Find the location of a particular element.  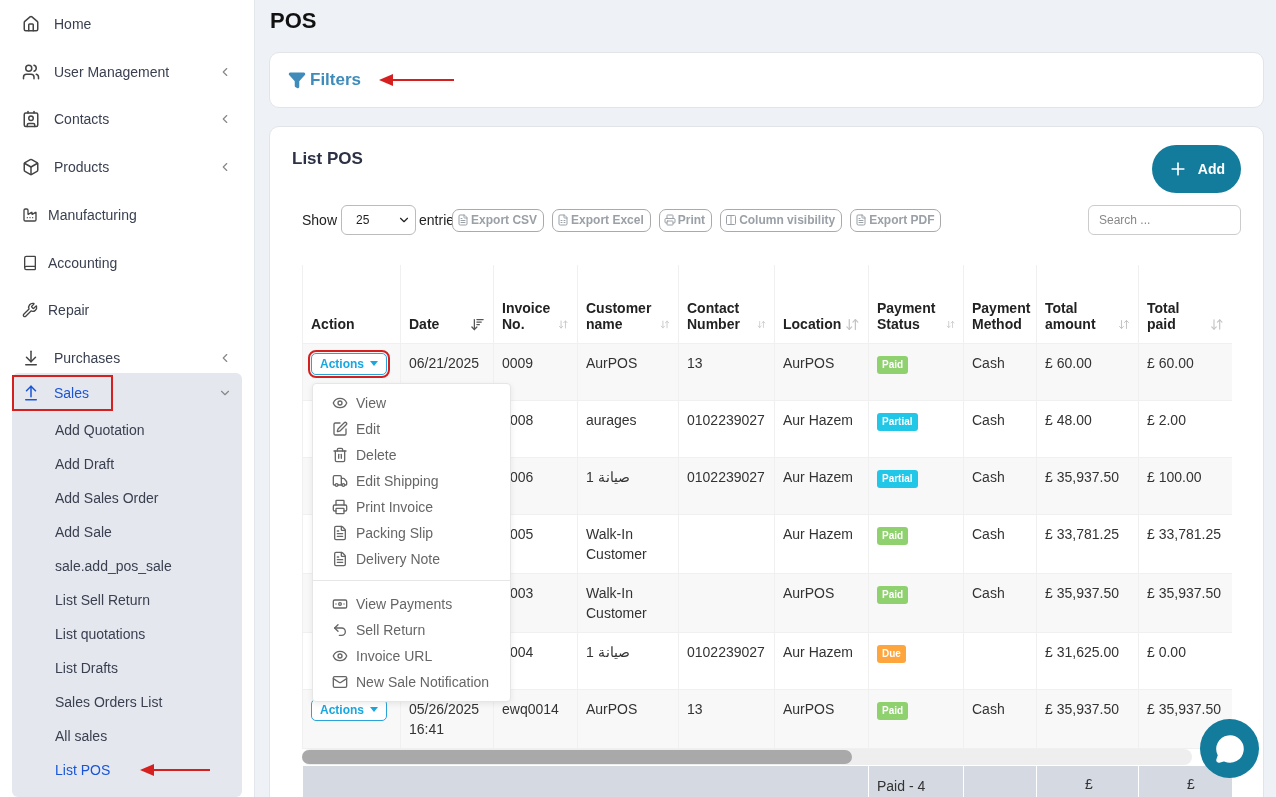

menu-item: Packing Slip is located at coordinates (411, 532).